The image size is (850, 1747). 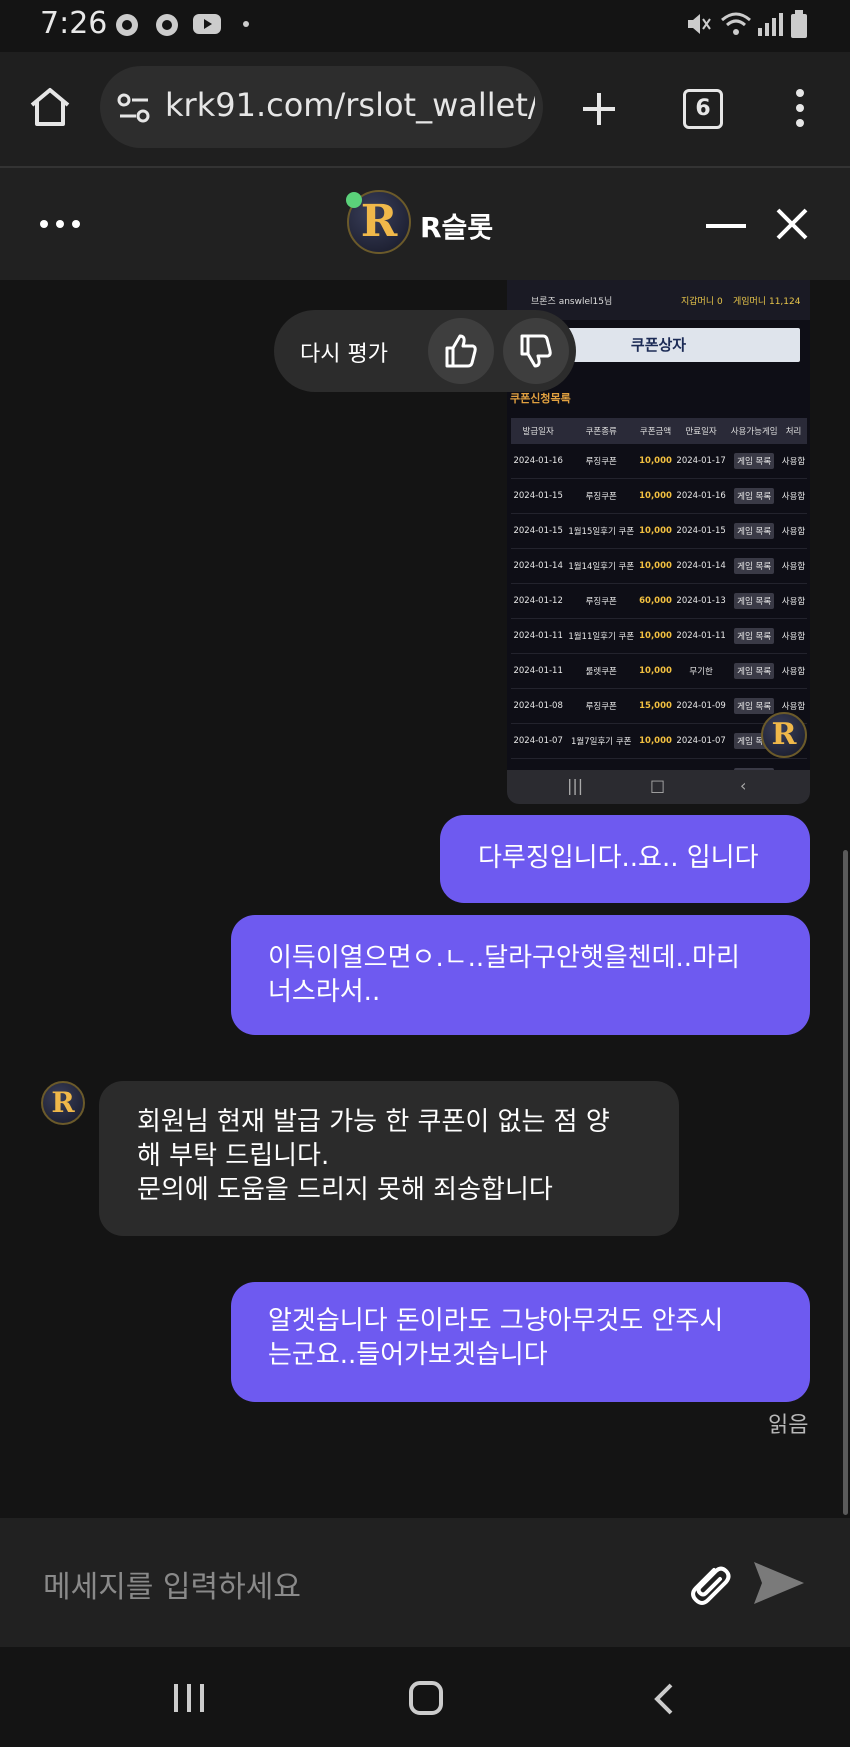 What do you see at coordinates (50, 107) in the screenshot?
I see `home-icon` at bounding box center [50, 107].